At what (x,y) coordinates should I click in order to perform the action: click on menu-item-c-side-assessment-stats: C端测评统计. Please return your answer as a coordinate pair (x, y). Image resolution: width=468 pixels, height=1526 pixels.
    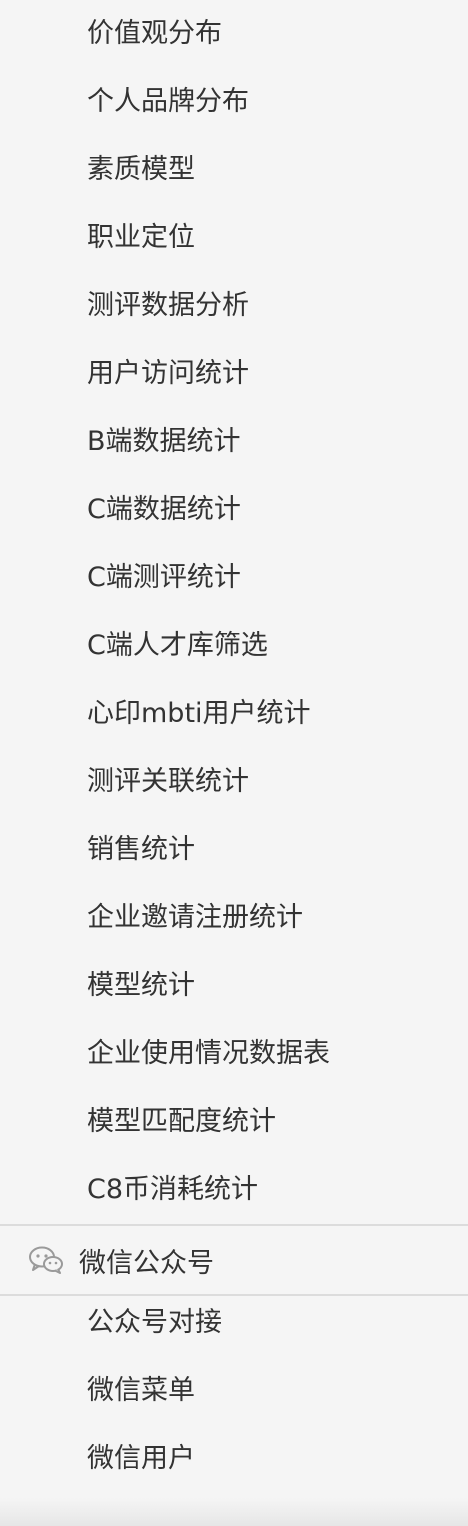
    Looking at the image, I should click on (234, 578).